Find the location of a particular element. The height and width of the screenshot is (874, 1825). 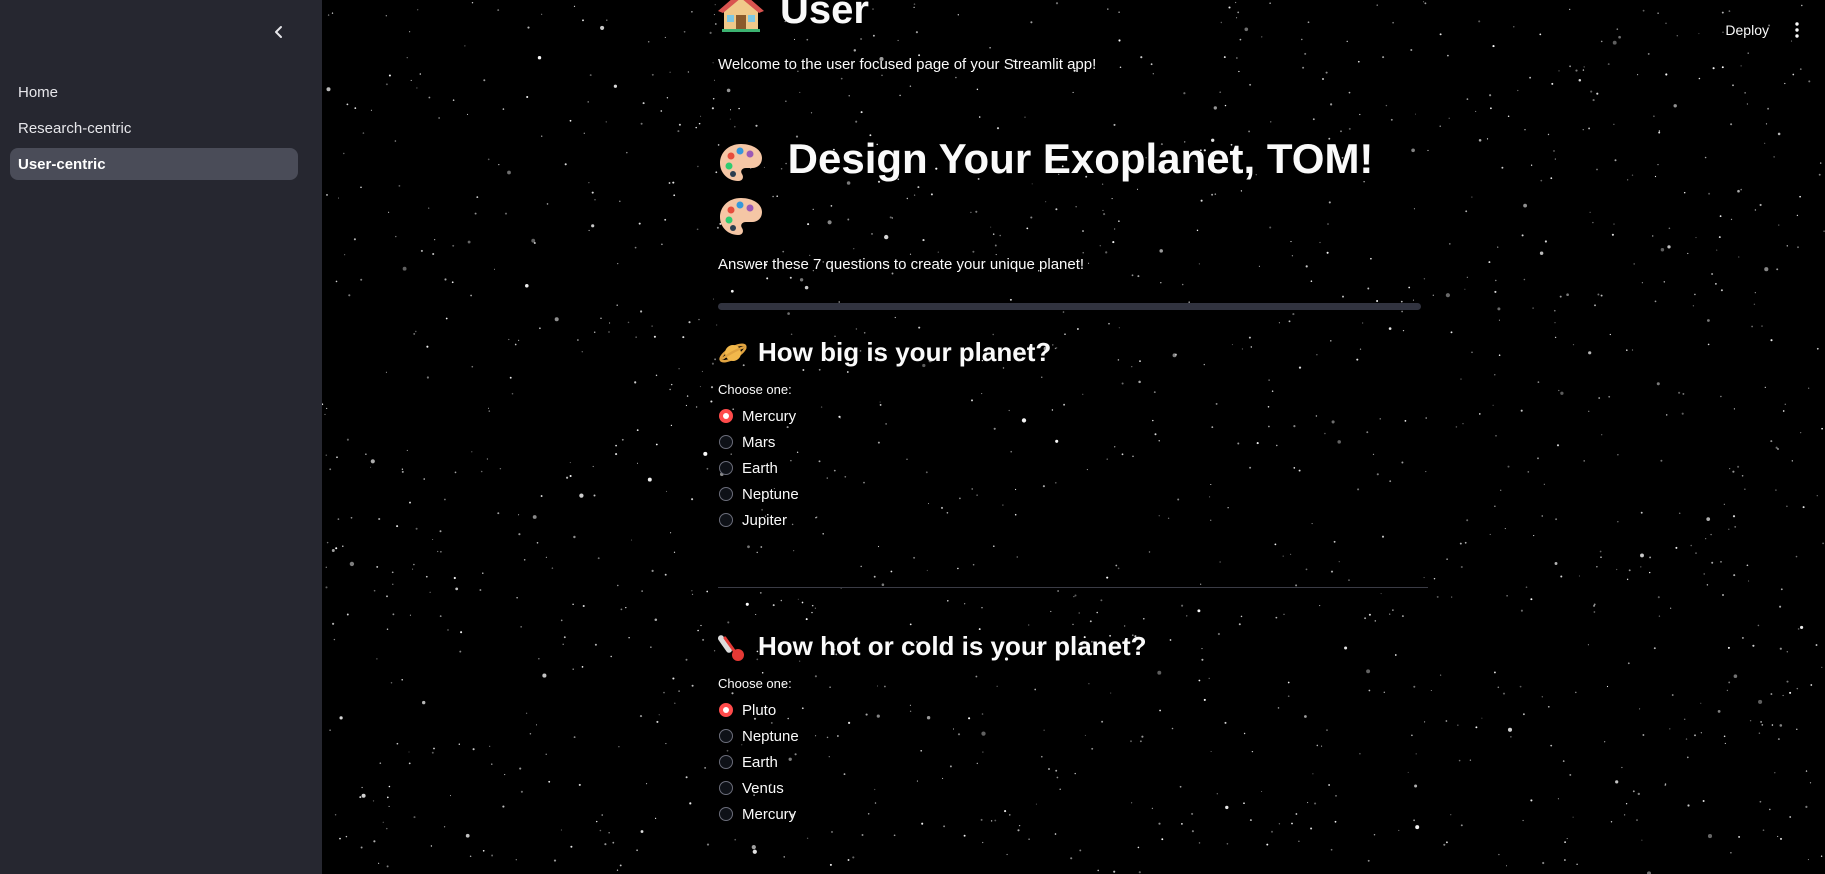

sidebar-item-label: Research-centric is located at coordinates (75, 128).